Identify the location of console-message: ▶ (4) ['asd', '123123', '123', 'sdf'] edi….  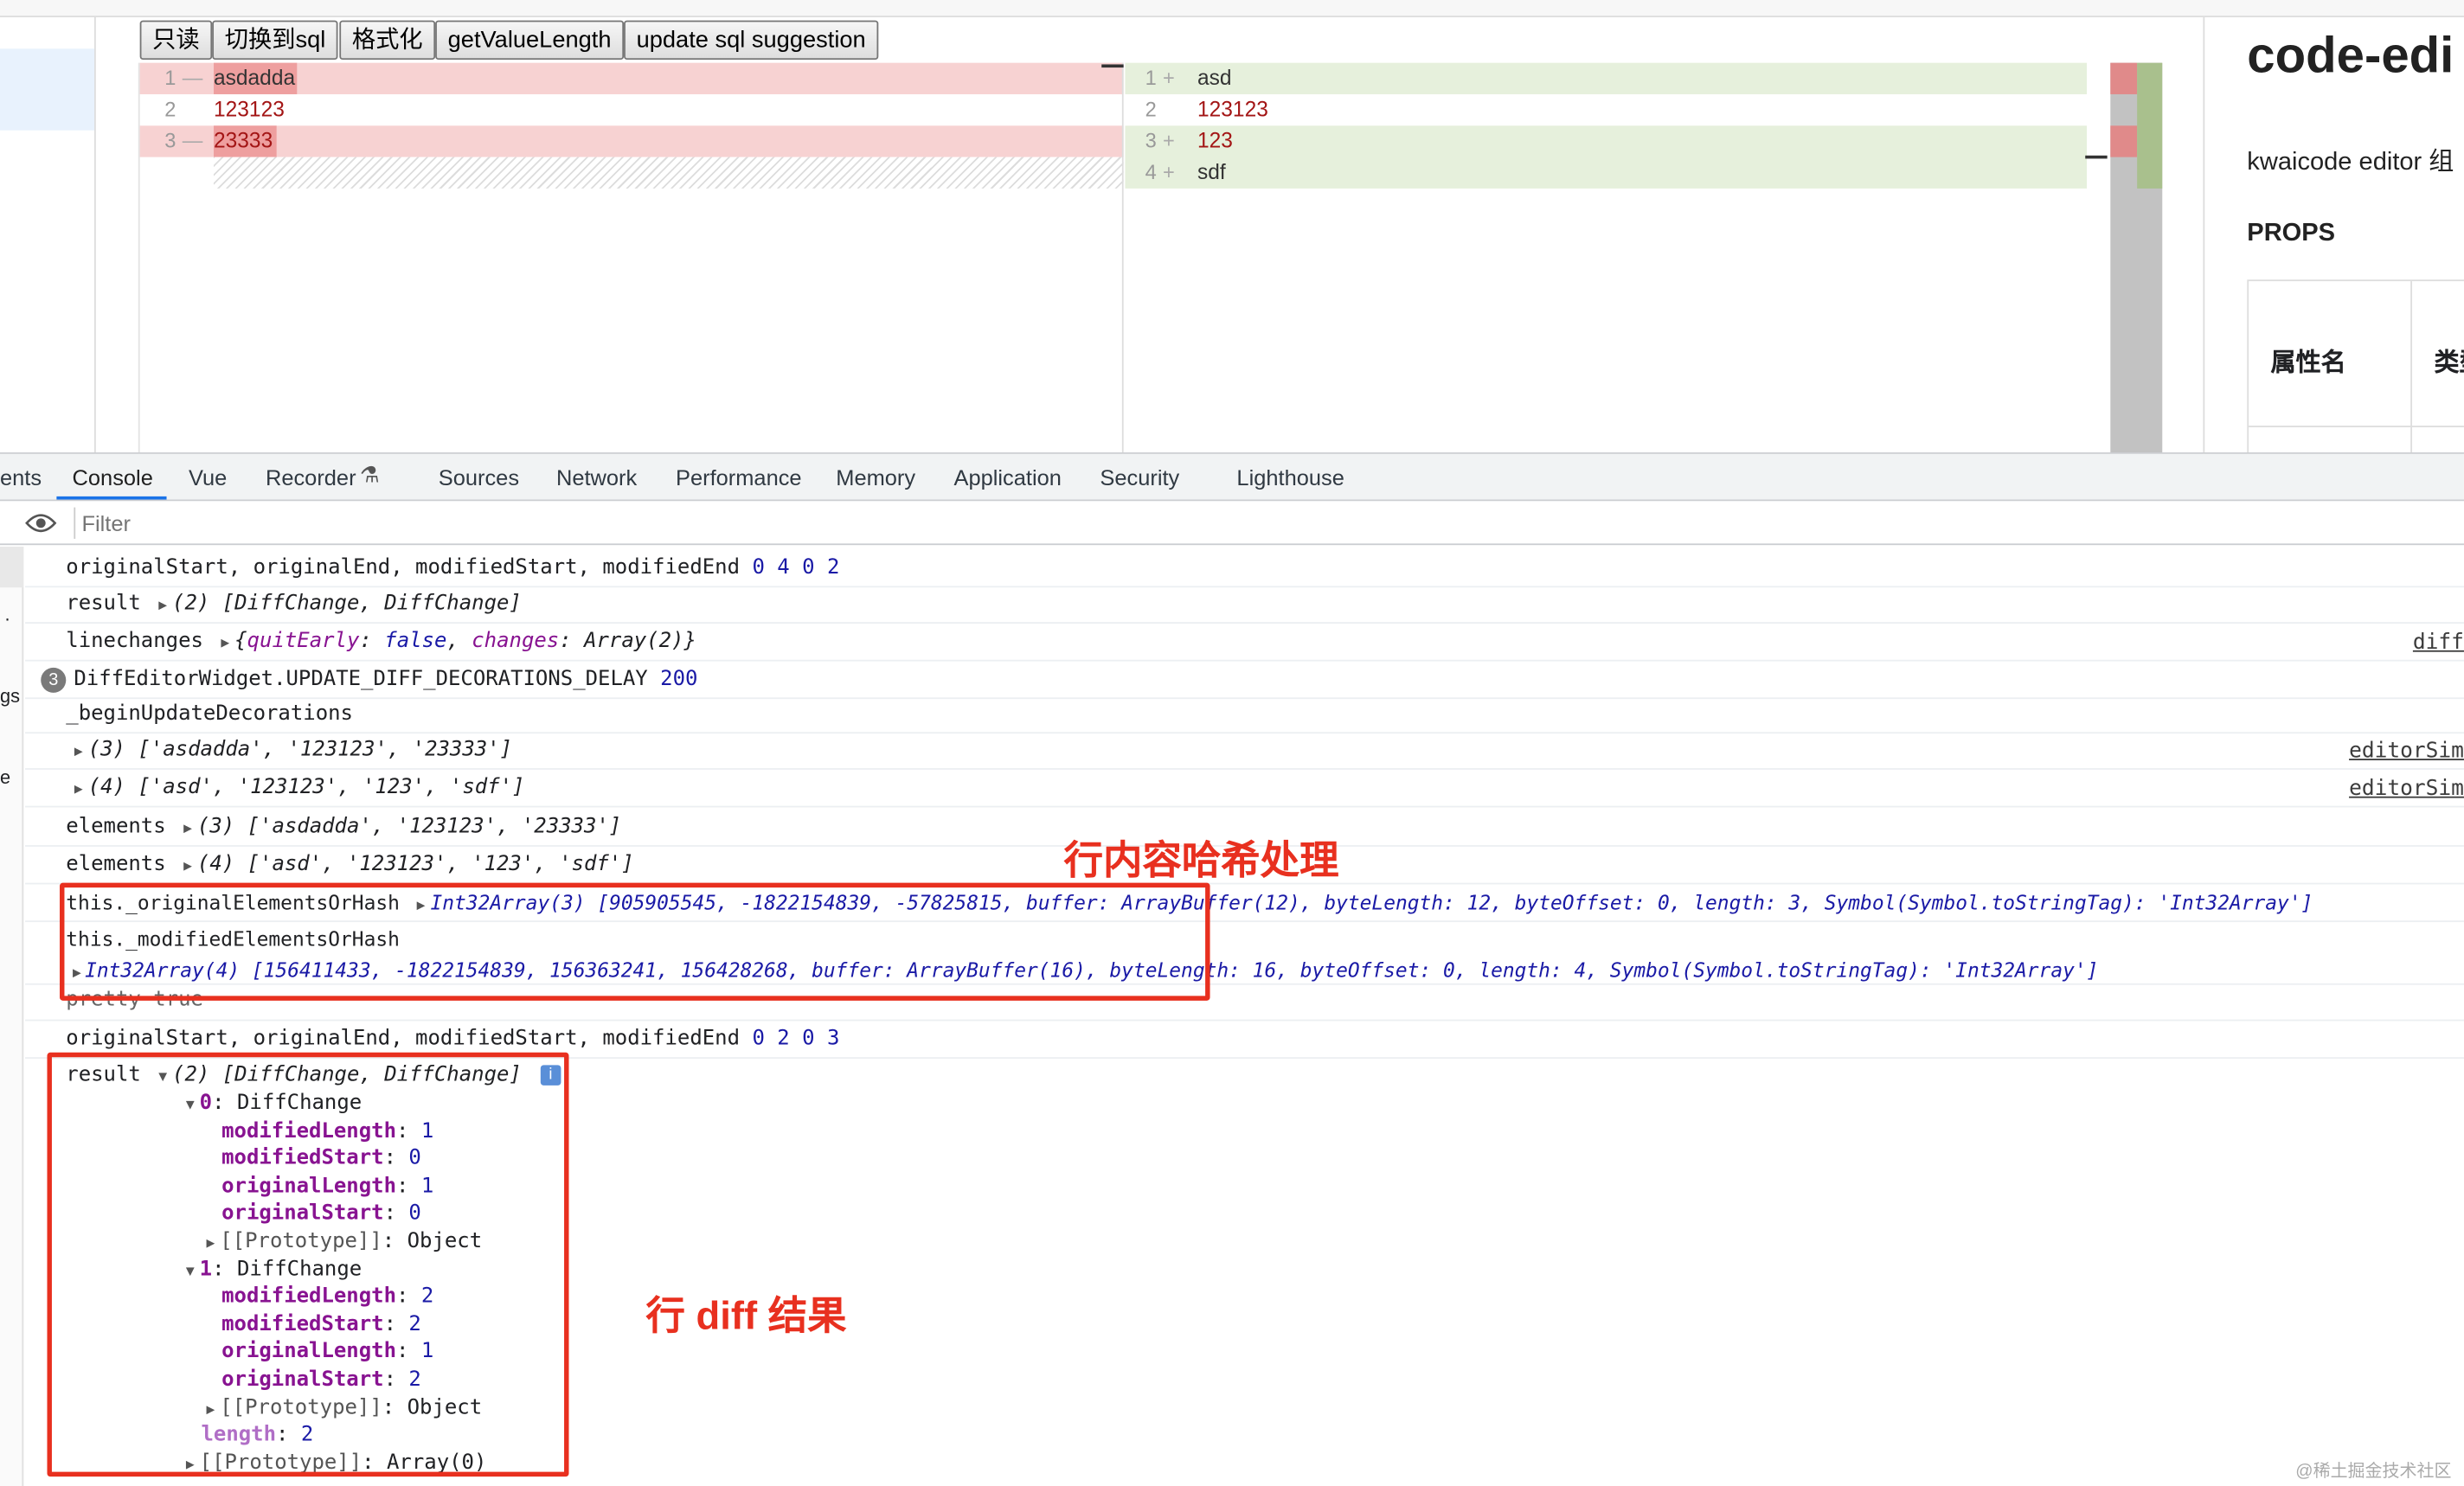
(1245, 789).